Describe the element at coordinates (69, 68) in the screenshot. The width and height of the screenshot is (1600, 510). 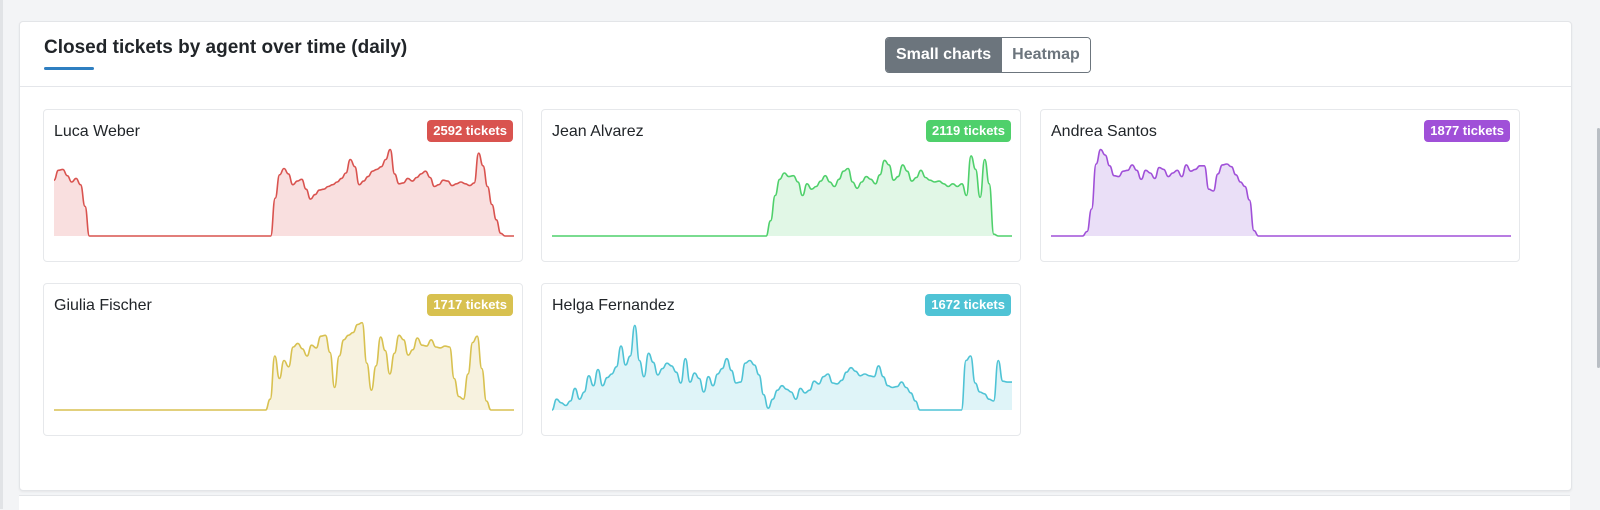
I see `title-underline` at that location.